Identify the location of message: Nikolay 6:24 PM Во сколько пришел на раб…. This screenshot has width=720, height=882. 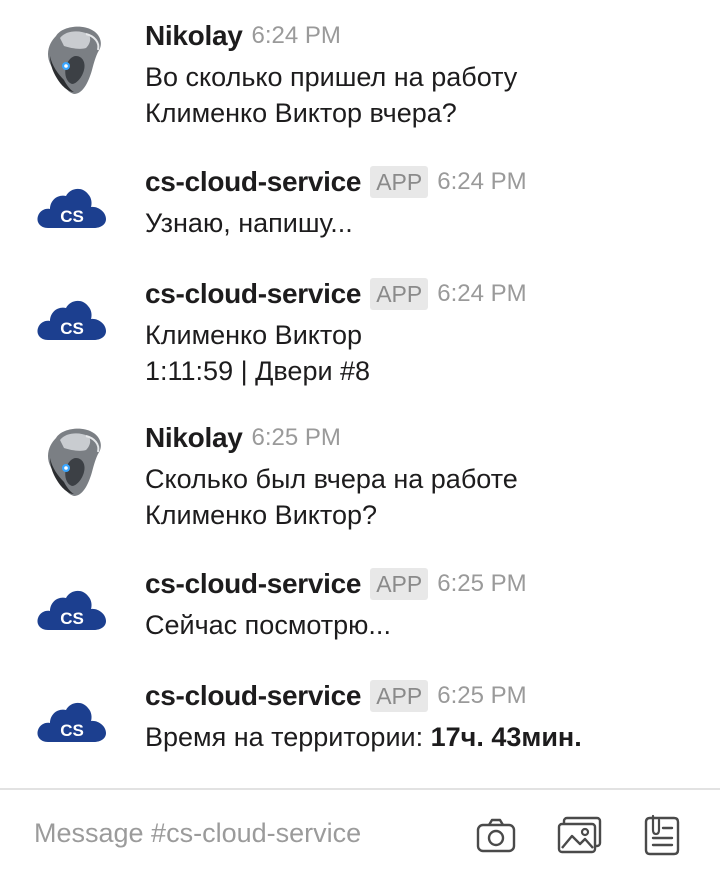
(360, 78).